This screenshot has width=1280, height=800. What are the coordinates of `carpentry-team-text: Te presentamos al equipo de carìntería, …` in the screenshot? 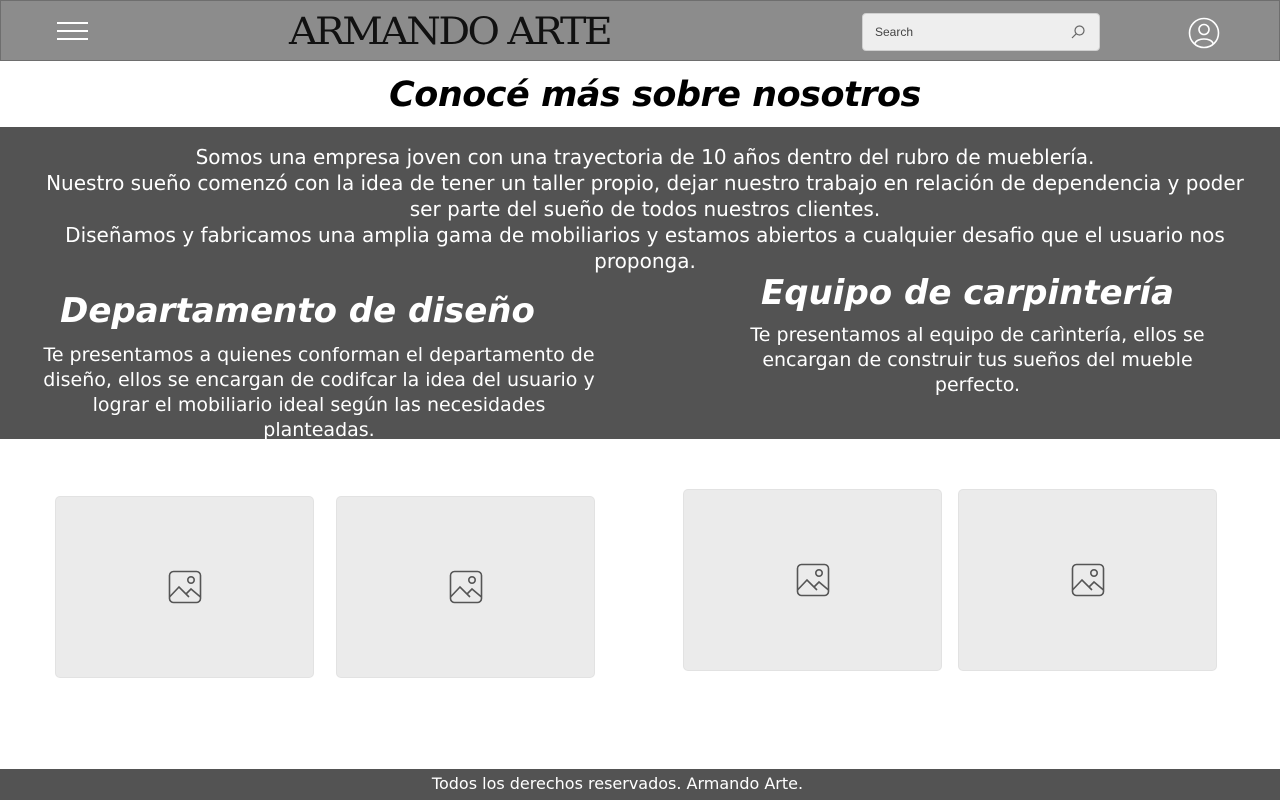 It's located at (977, 360).